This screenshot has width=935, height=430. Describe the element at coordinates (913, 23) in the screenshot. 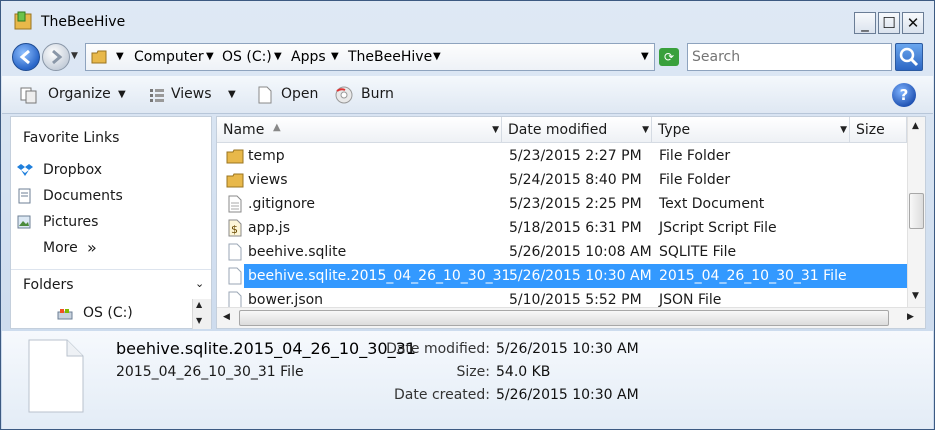

I see `close-button: ✕` at that location.